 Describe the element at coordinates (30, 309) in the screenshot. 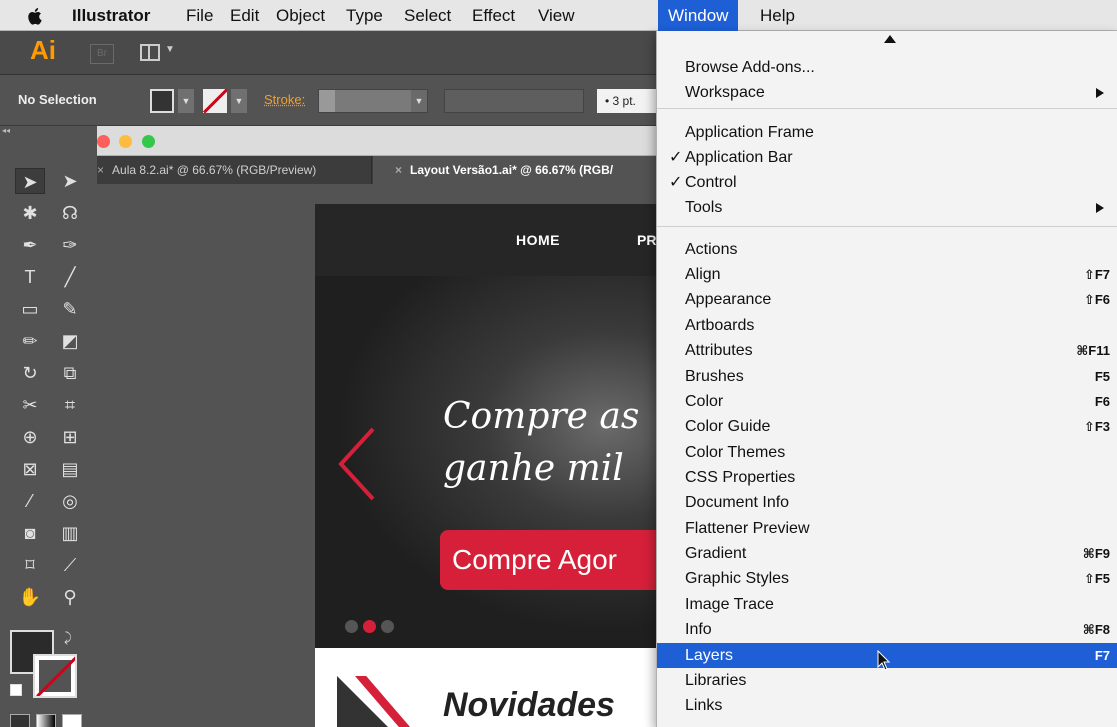

I see `rectangle-tool-icon: ▭` at that location.